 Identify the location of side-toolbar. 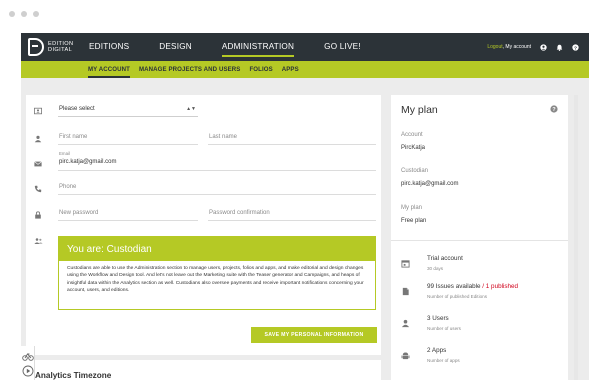
(28, 363).